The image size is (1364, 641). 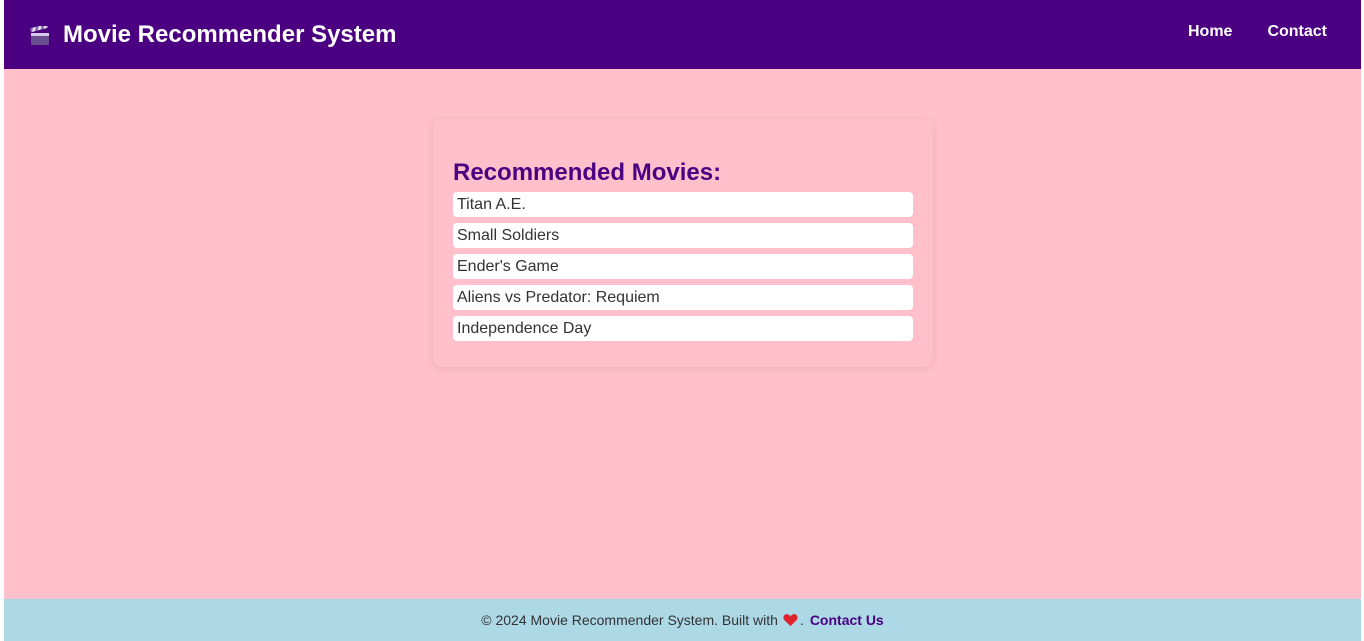 What do you see at coordinates (682, 34) in the screenshot?
I see `site-header: Movie Recommender System Home Contact` at bounding box center [682, 34].